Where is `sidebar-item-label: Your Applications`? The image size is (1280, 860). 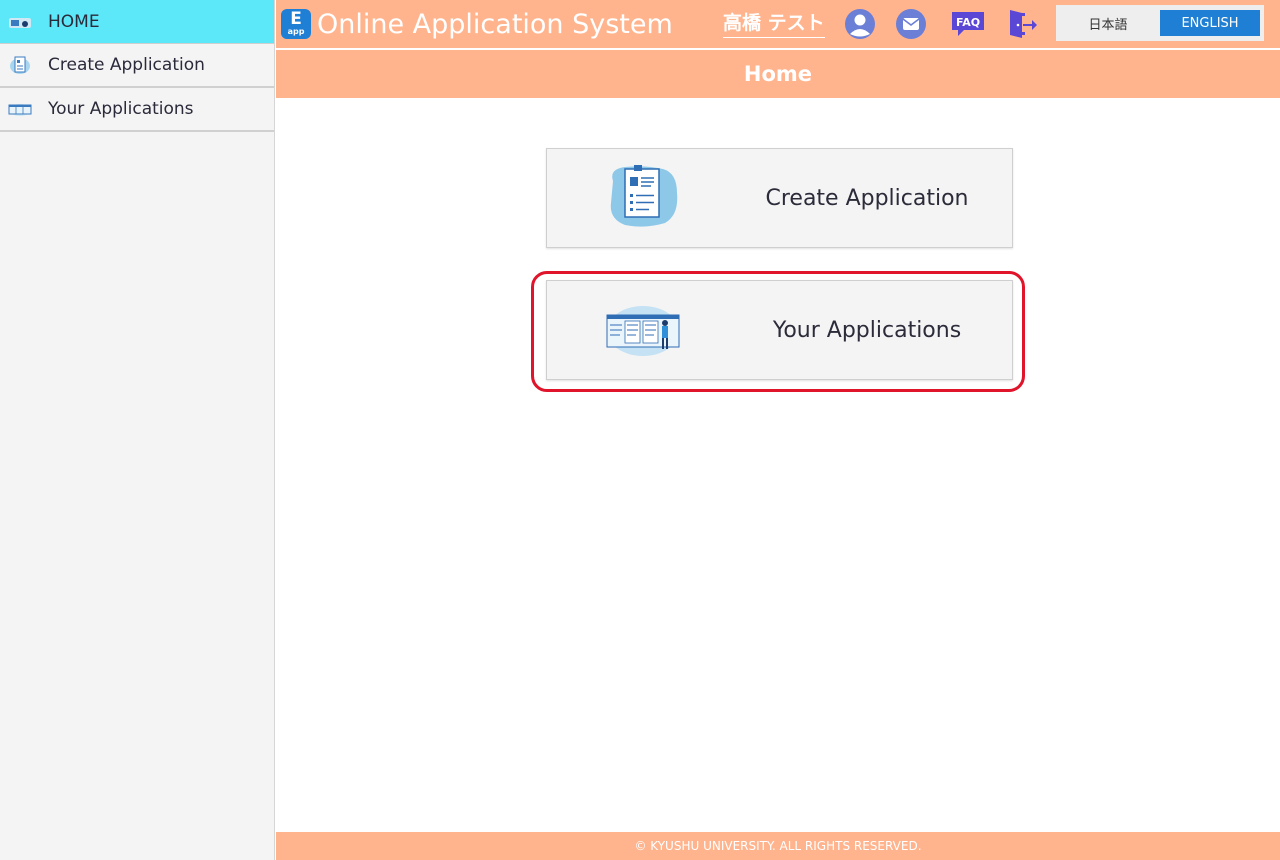 sidebar-item-label: Your Applications is located at coordinates (121, 109).